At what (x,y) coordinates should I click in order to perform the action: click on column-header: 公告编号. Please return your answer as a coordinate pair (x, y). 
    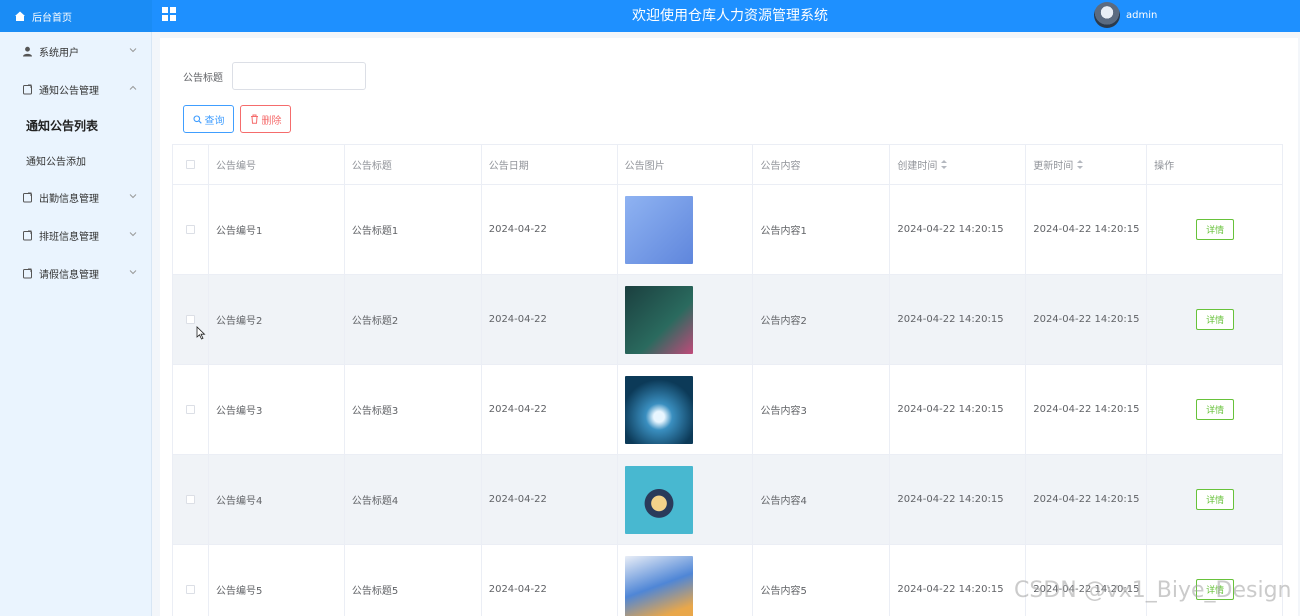
    Looking at the image, I should click on (277, 164).